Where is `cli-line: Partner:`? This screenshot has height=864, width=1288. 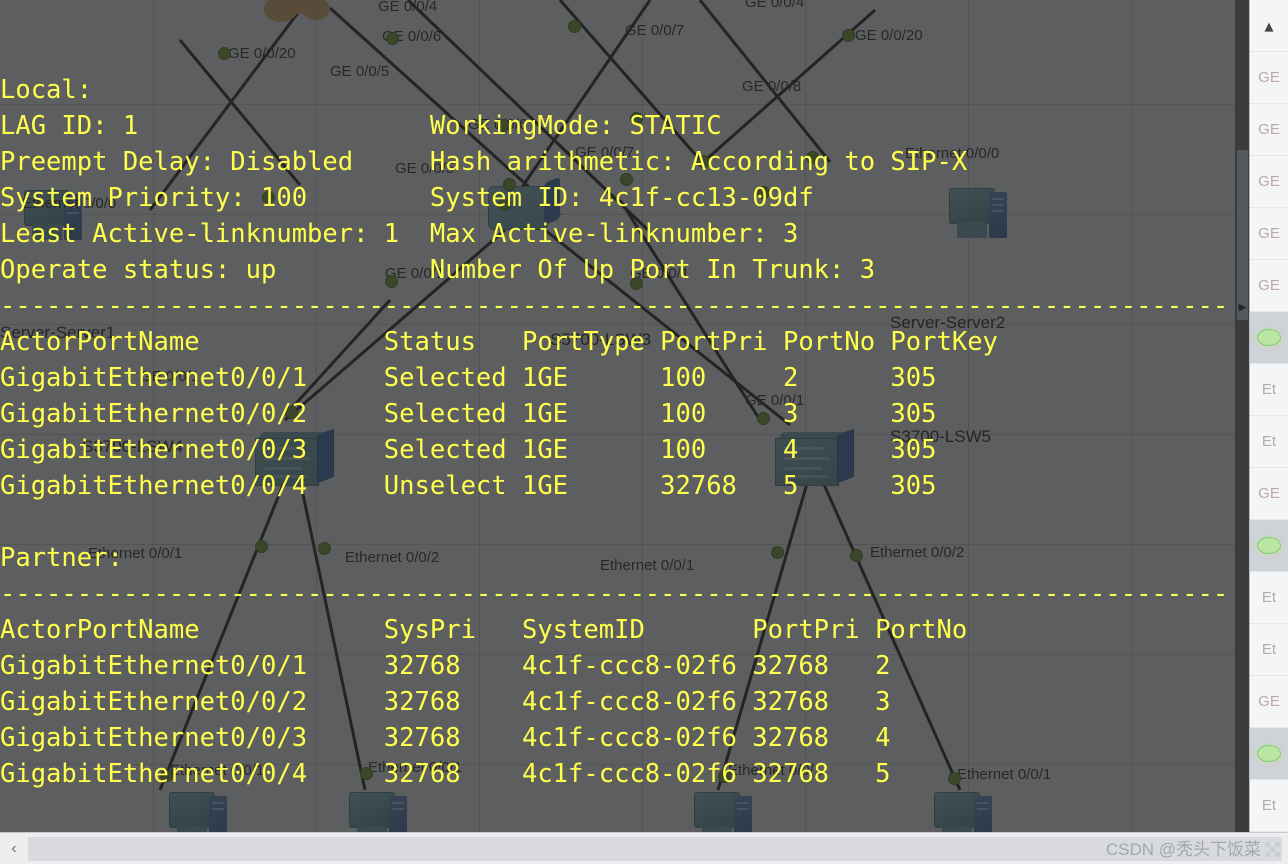 cli-line: Partner: is located at coordinates (61, 558).